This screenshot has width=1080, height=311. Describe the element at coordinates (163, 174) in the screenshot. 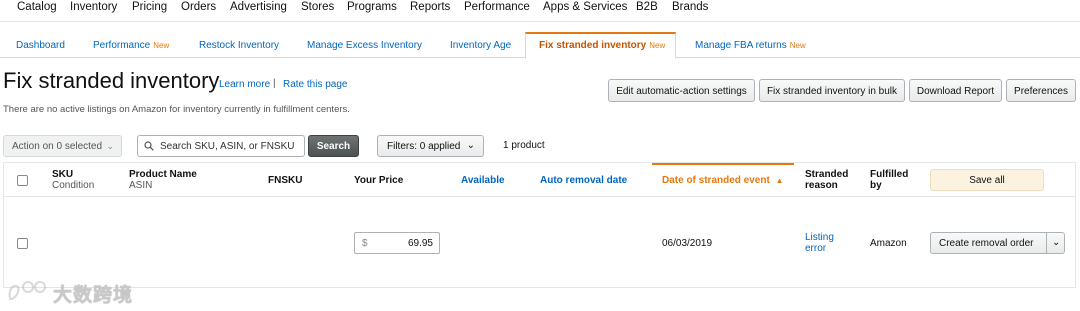

I see `header-label: Product Name` at that location.